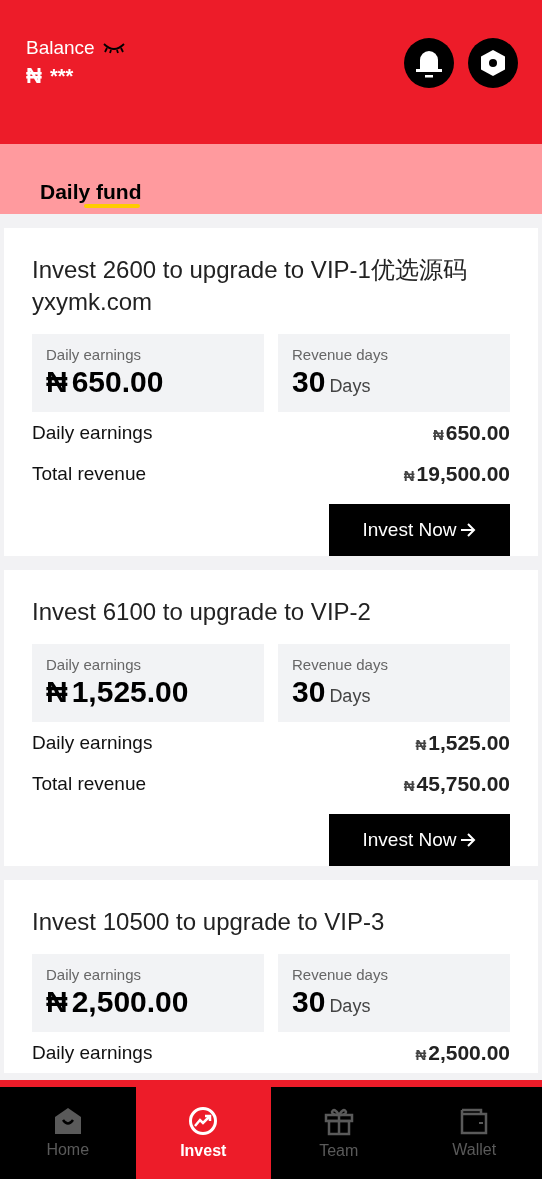 The height and width of the screenshot is (1179, 542). I want to click on plan-title: Invest 6100 to upgrade to VIP-2, so click(202, 612).